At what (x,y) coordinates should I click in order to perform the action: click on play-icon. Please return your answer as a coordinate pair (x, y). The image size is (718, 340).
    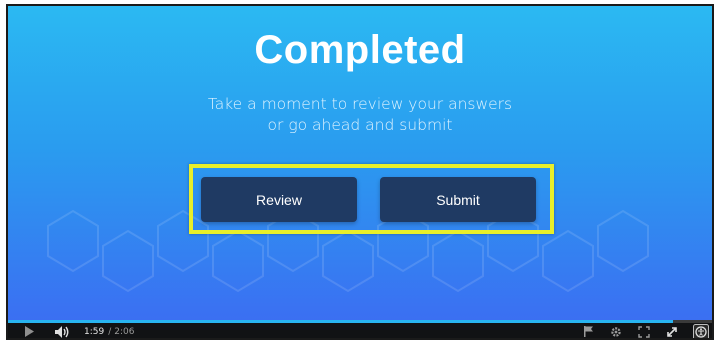
    Looking at the image, I should click on (29, 332).